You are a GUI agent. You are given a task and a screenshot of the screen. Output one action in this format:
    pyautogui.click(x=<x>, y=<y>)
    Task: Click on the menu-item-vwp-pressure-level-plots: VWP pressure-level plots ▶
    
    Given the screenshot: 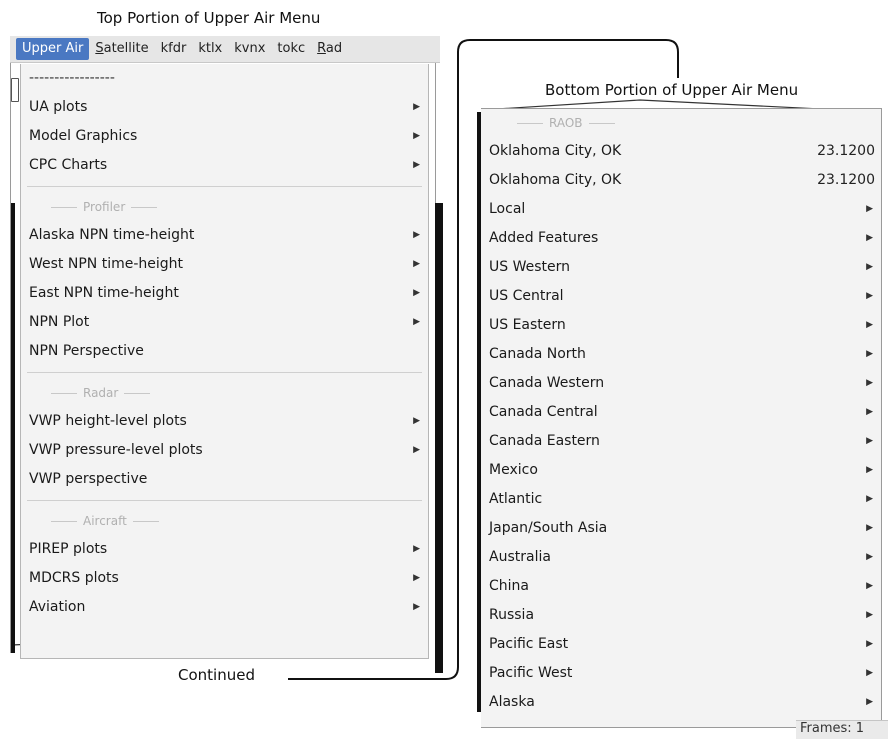 What is the action you would take?
    pyautogui.click(x=224, y=450)
    